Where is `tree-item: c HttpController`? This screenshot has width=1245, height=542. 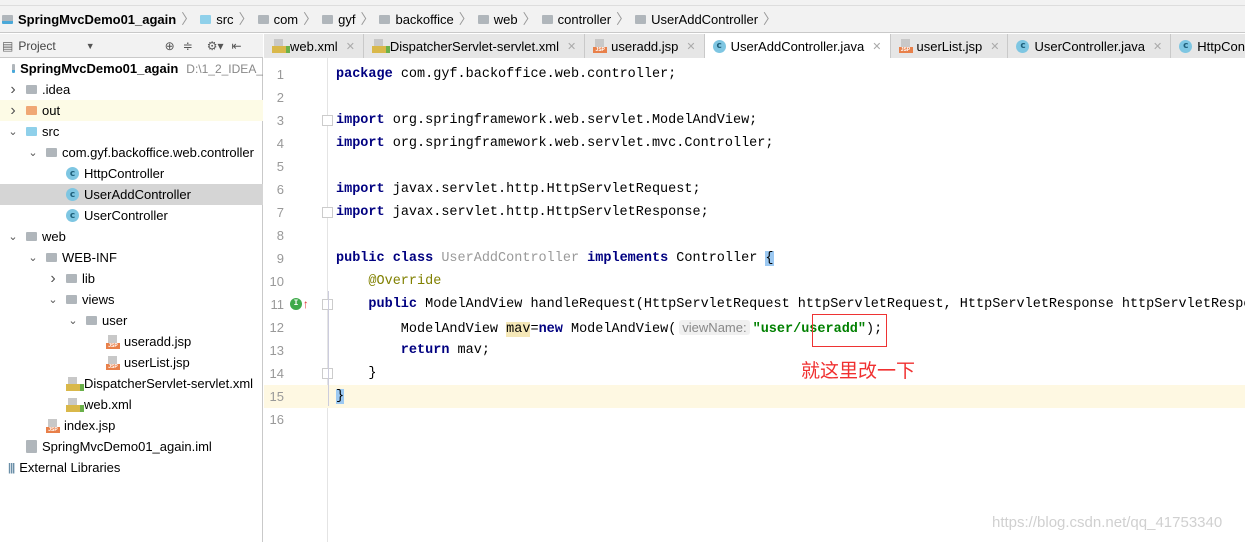
tree-item: c HttpController is located at coordinates (131, 173).